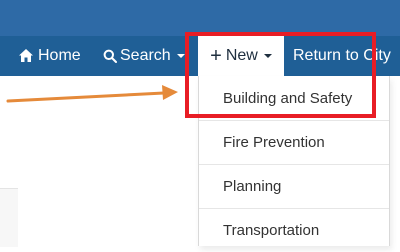  I want to click on nav-return-label: Return to City, so click(342, 55).